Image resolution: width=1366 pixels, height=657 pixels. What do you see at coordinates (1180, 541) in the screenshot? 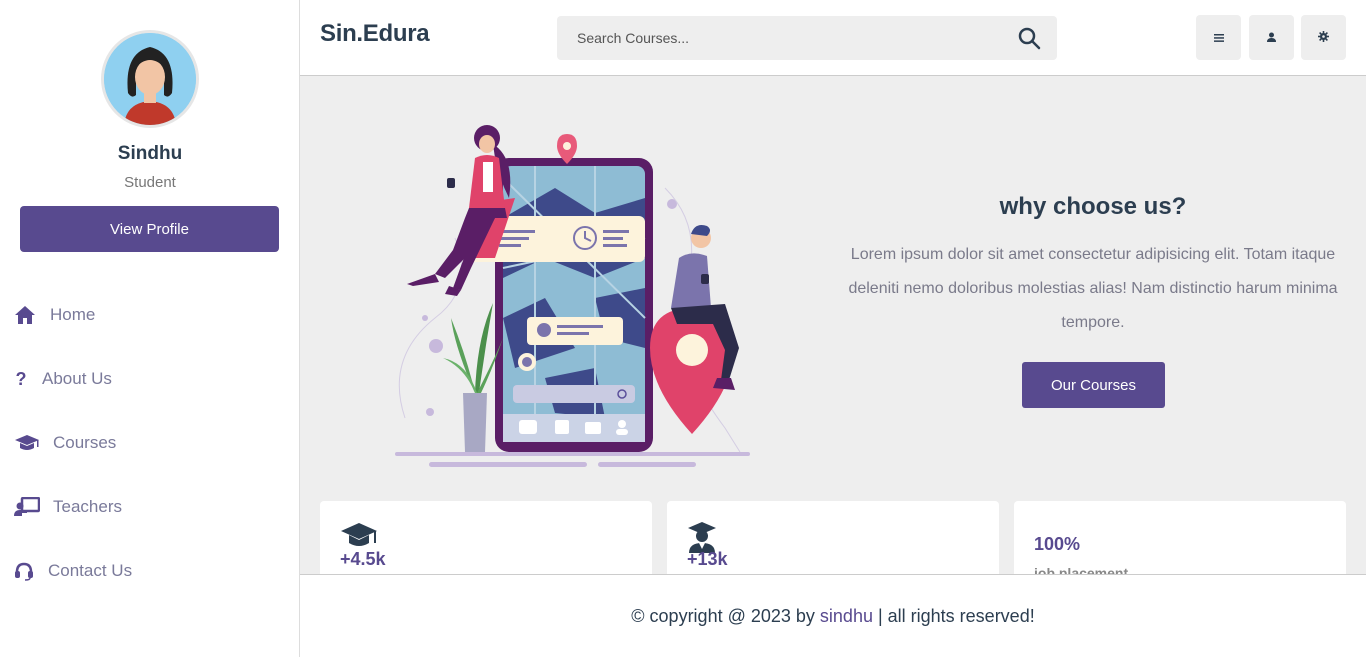
I see `stat-card: 100% job placement` at bounding box center [1180, 541].